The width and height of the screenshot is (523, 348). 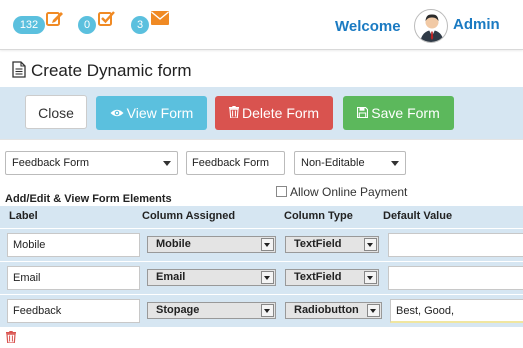 I want to click on page-title: Create Dynamic form, so click(x=102, y=72).